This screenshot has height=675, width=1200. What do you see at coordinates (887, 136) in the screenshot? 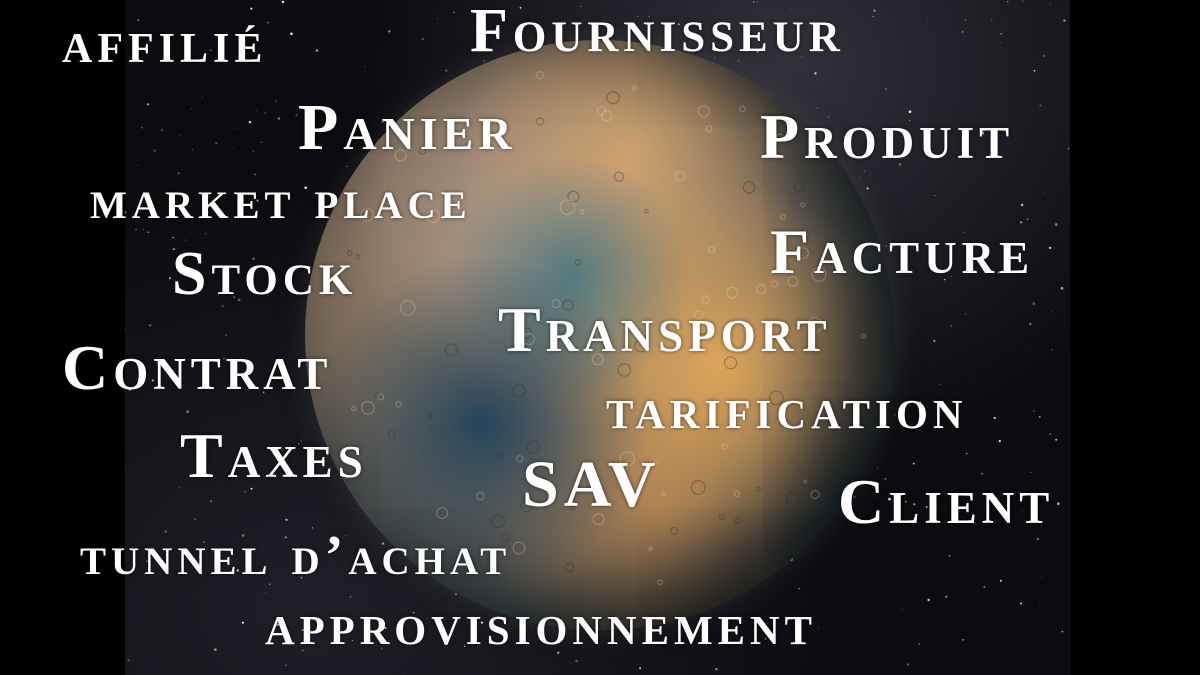
I see `word-produit: Produit` at bounding box center [887, 136].